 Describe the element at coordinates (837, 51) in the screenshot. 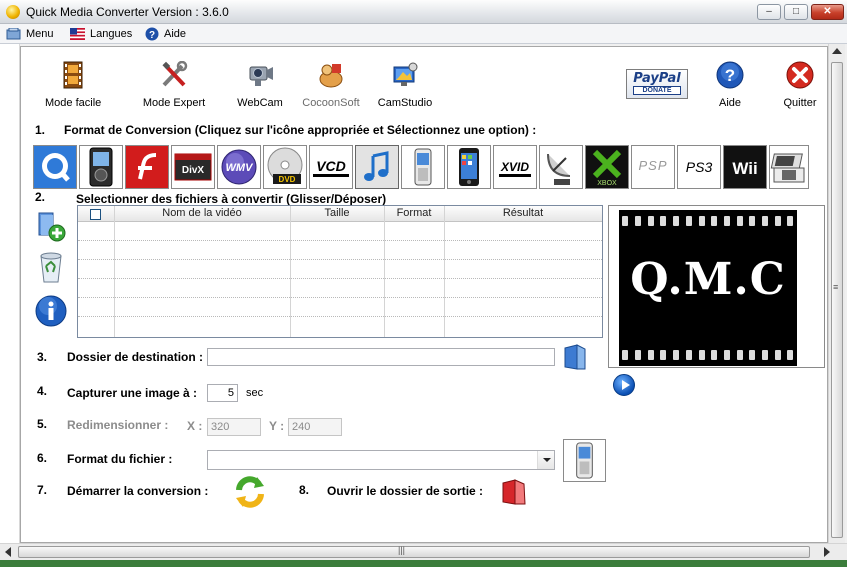

I see `scroll-up-icon` at that location.